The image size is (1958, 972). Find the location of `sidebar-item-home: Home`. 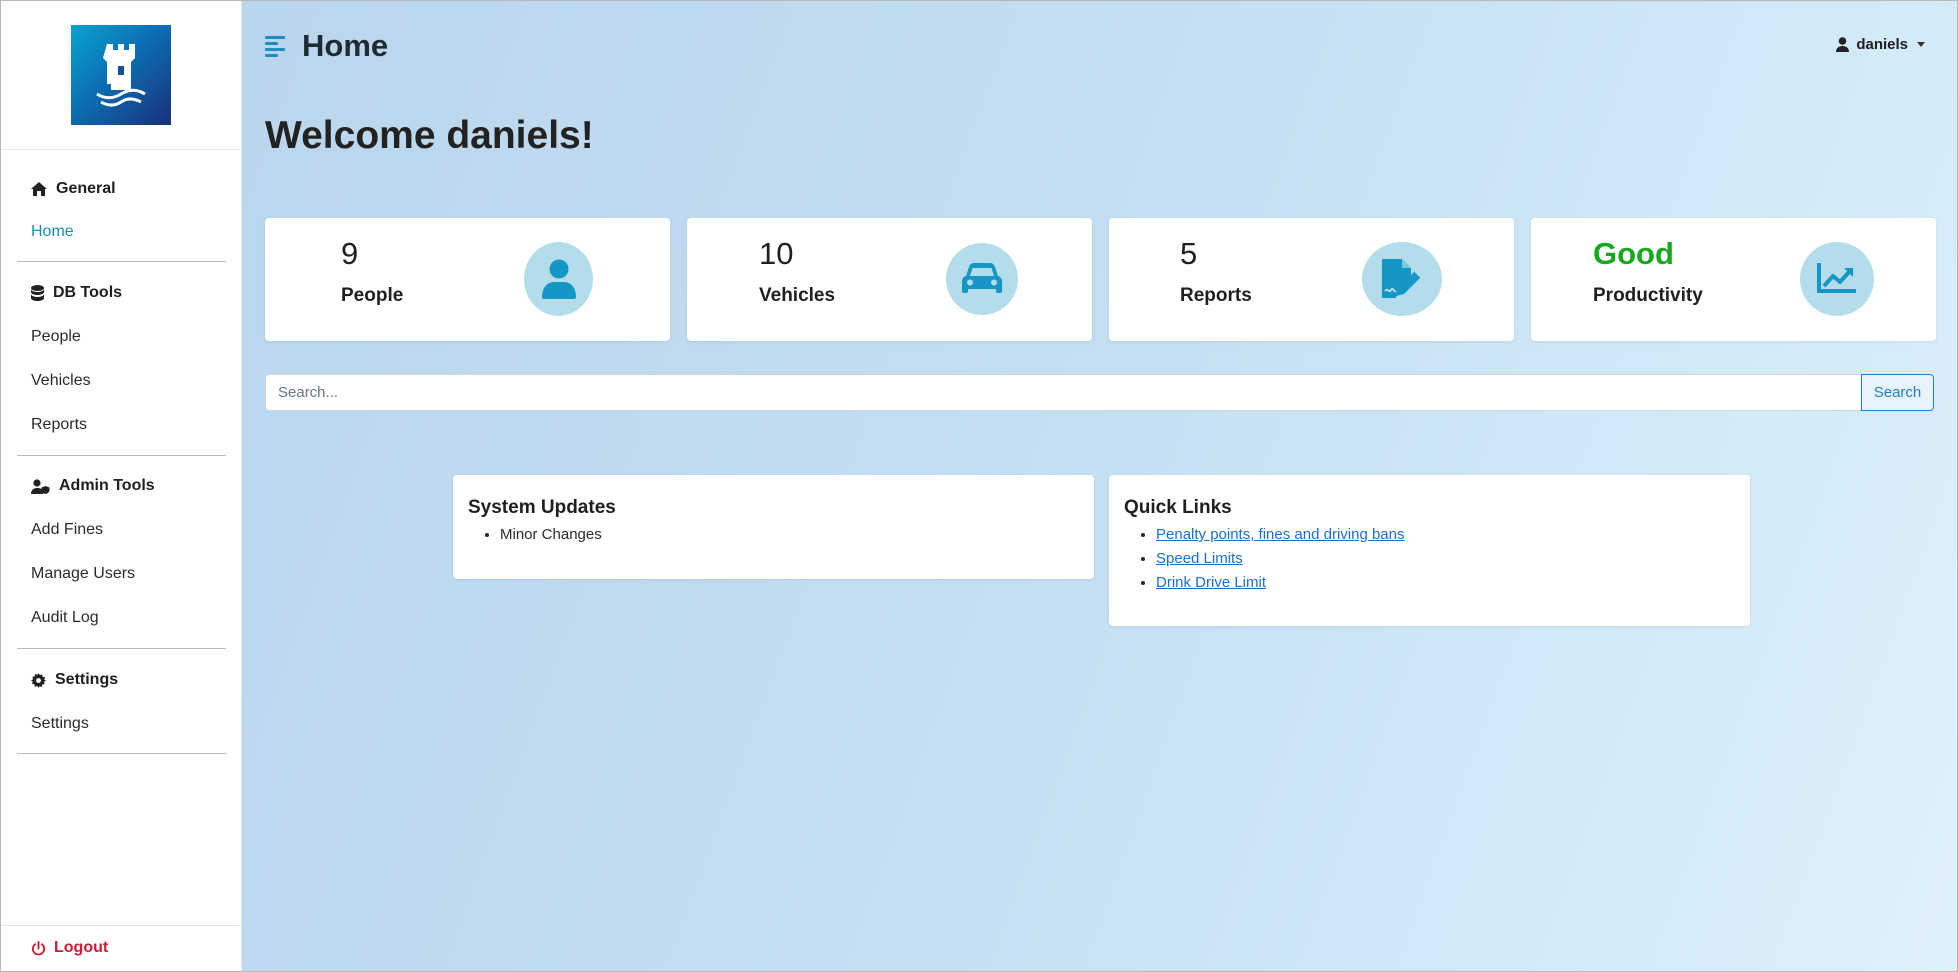

sidebar-item-home: Home is located at coordinates (52, 232).